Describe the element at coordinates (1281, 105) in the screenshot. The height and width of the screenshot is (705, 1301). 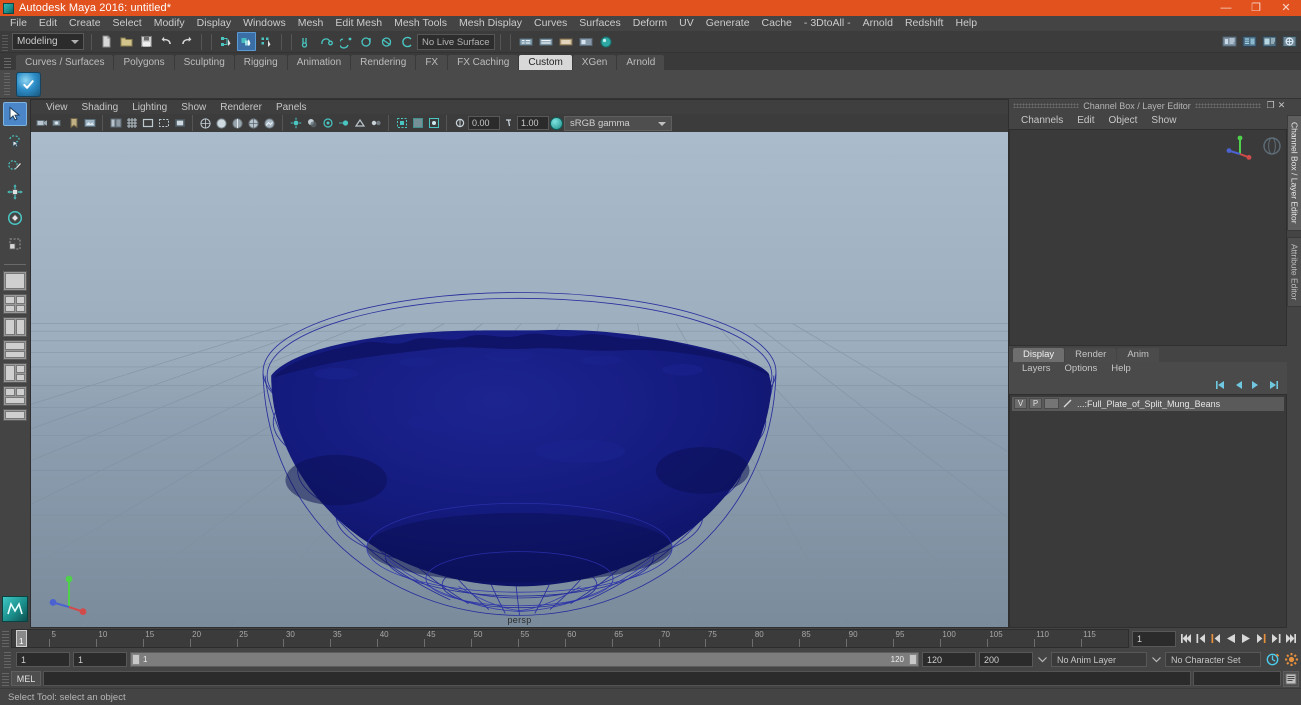
I see `close-panel-button: ✕` at that location.